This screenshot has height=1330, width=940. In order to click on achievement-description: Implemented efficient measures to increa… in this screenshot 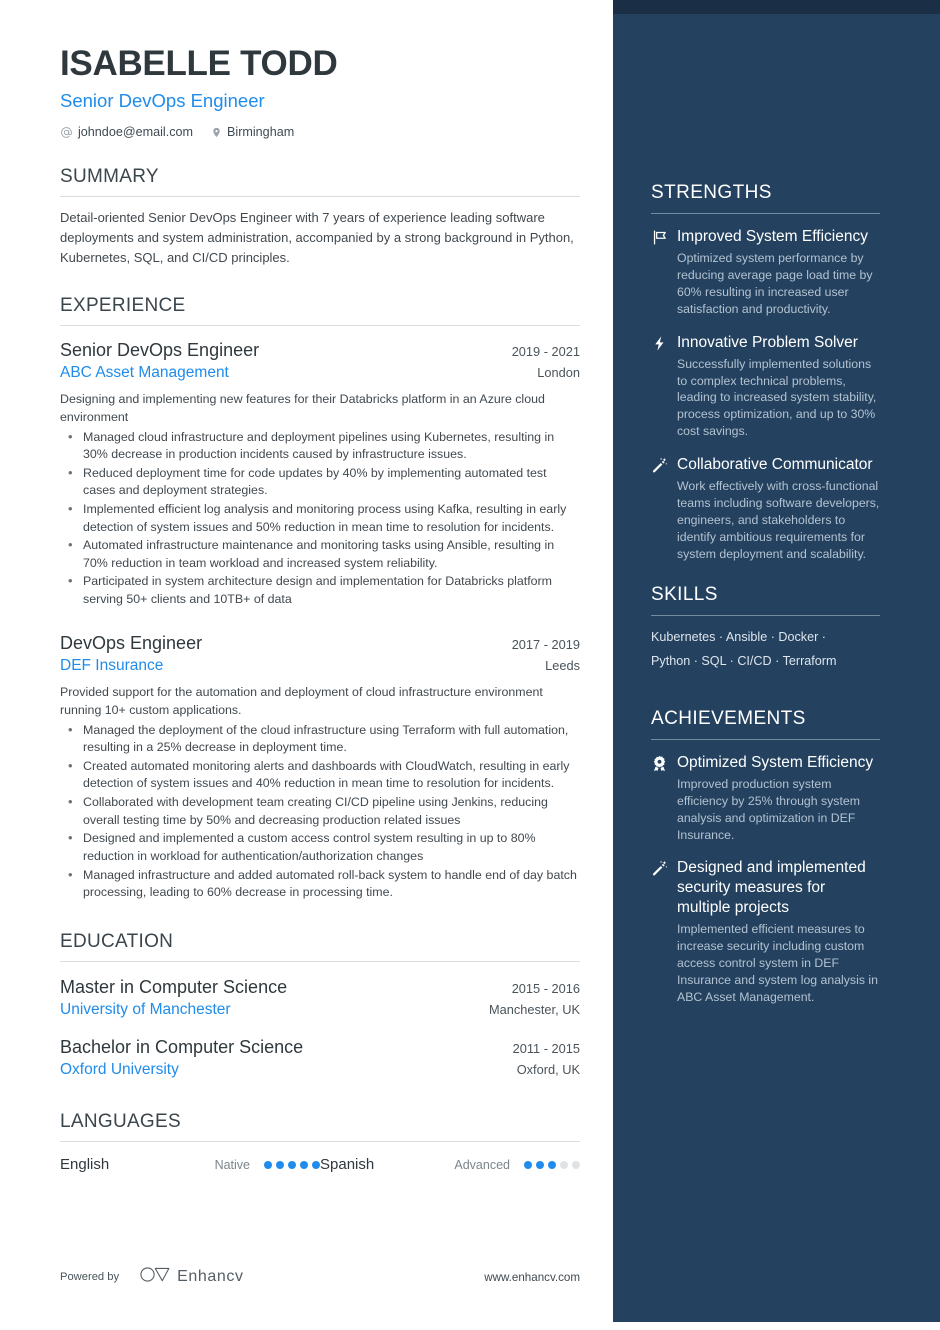, I will do `click(777, 962)`.